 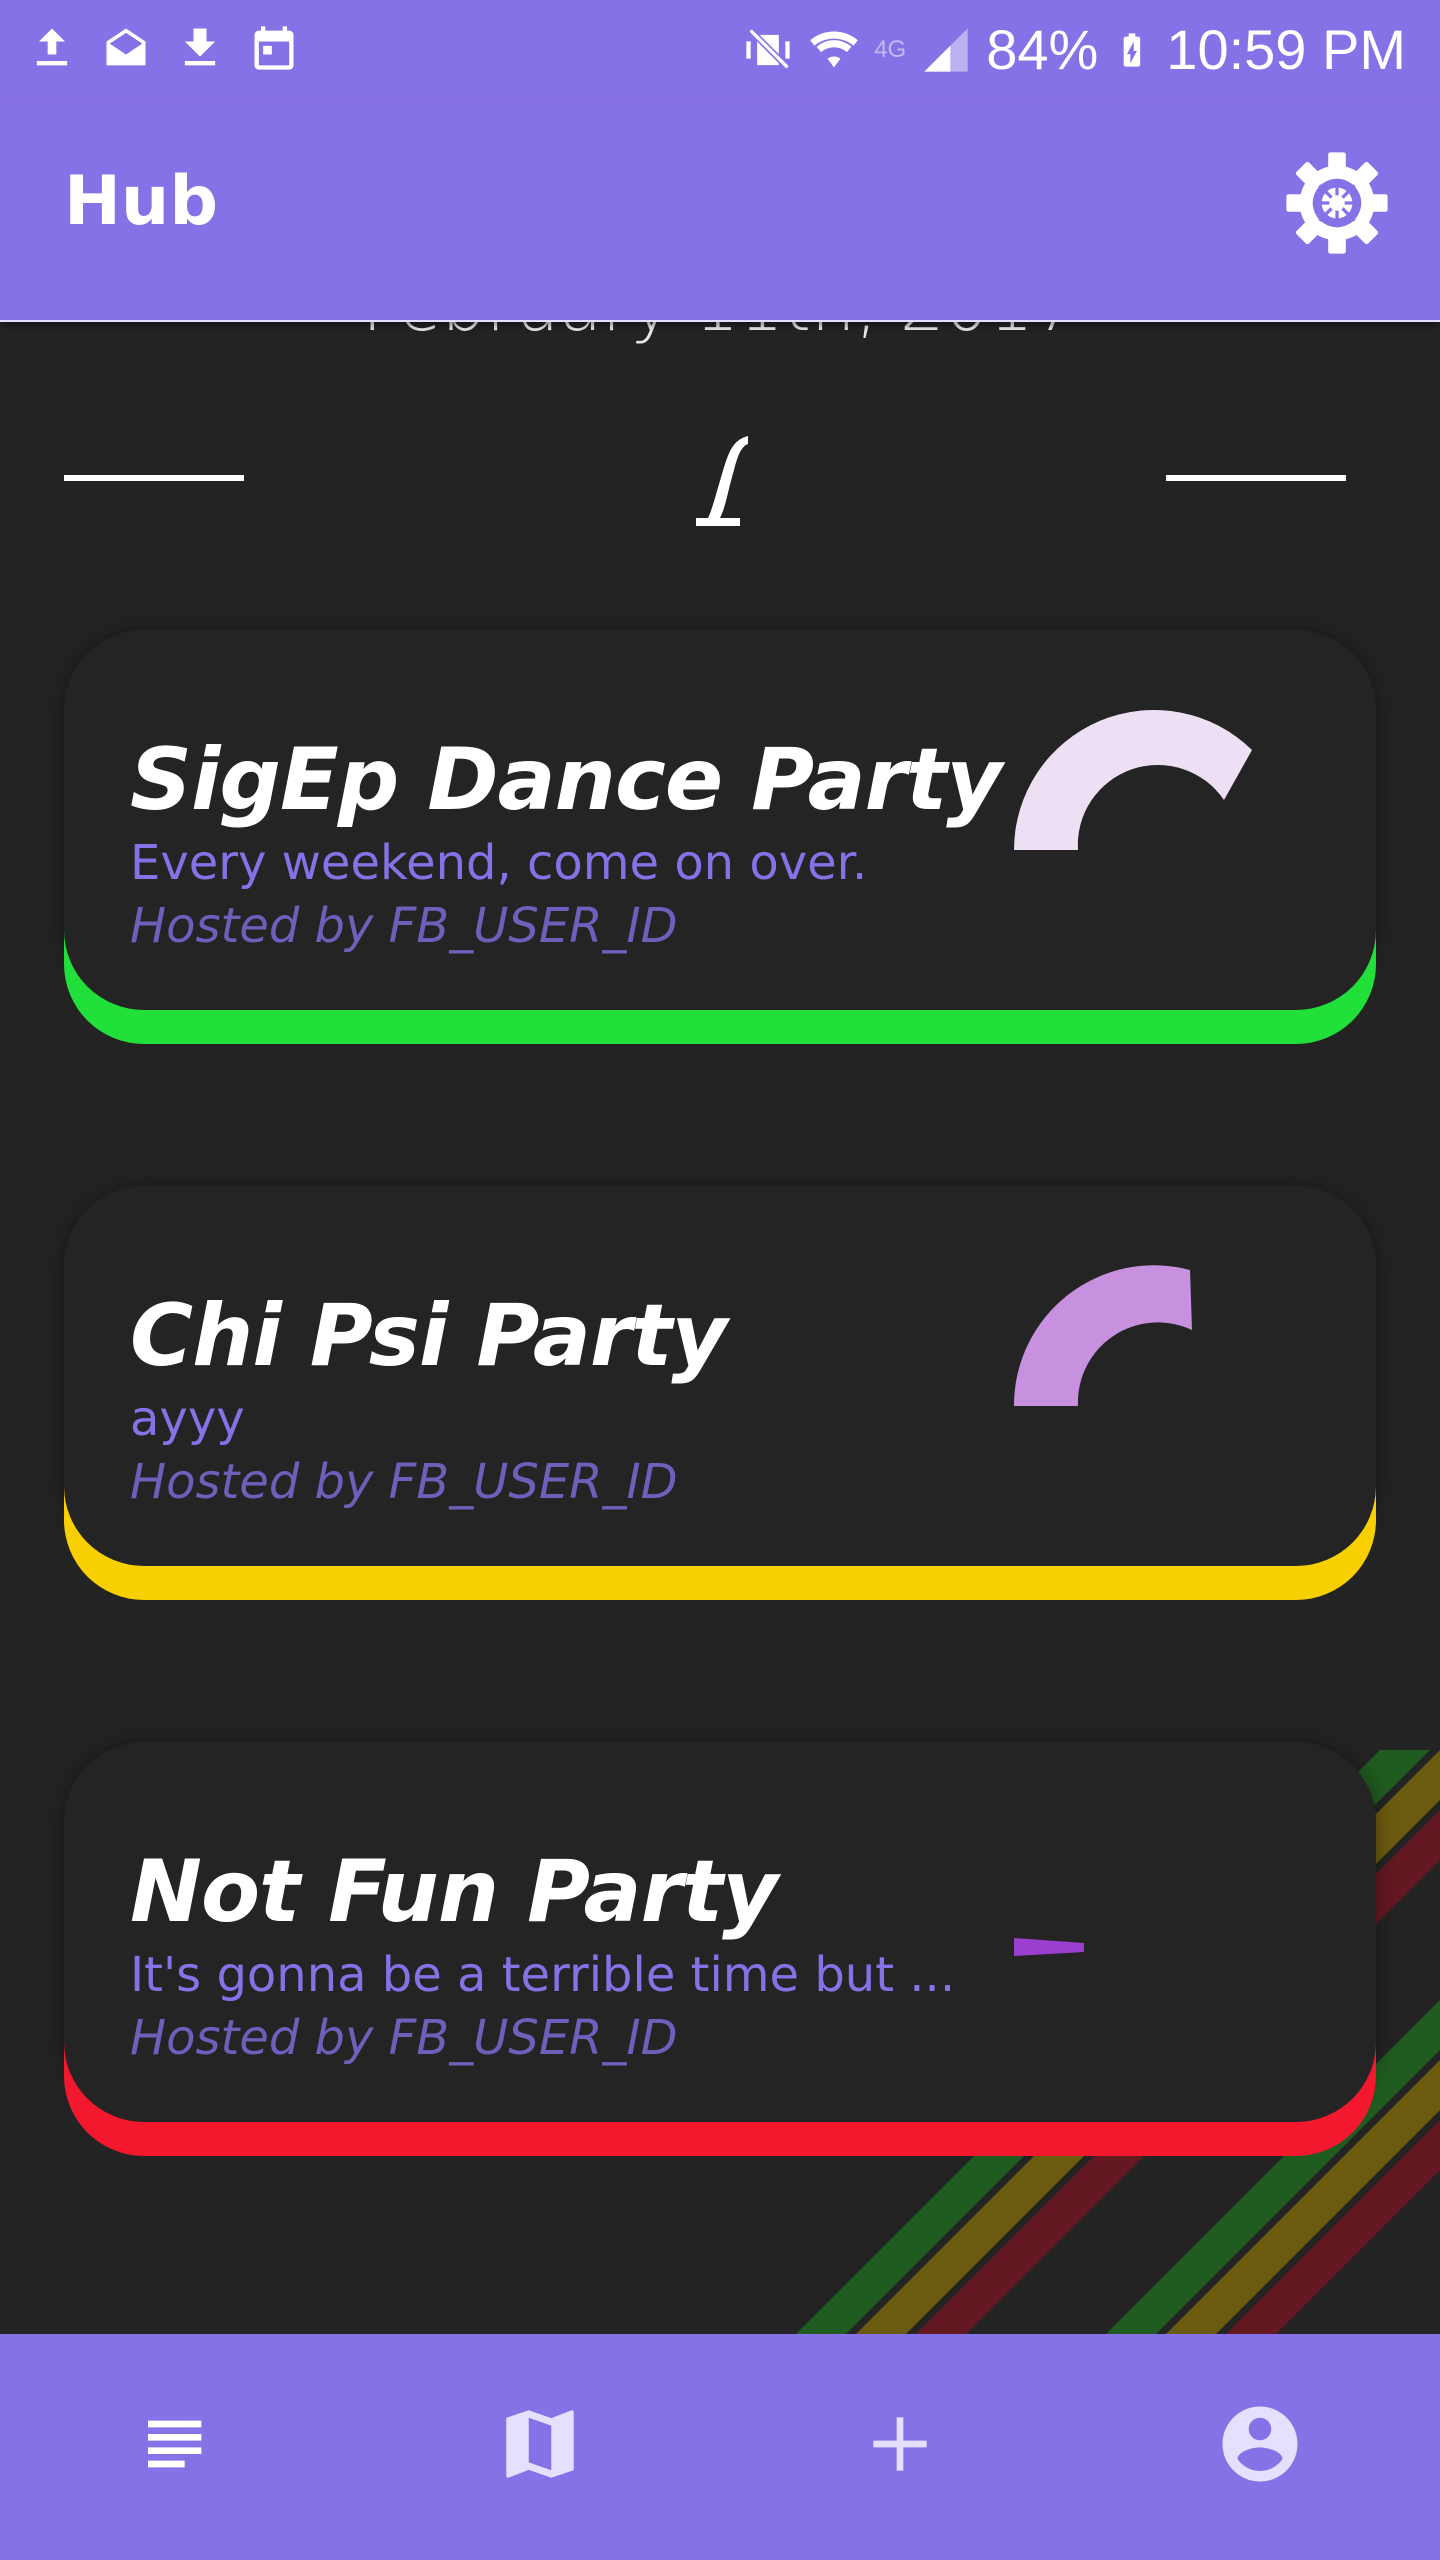 What do you see at coordinates (890, 49) in the screenshot?
I see `network-type-label: 4G` at bounding box center [890, 49].